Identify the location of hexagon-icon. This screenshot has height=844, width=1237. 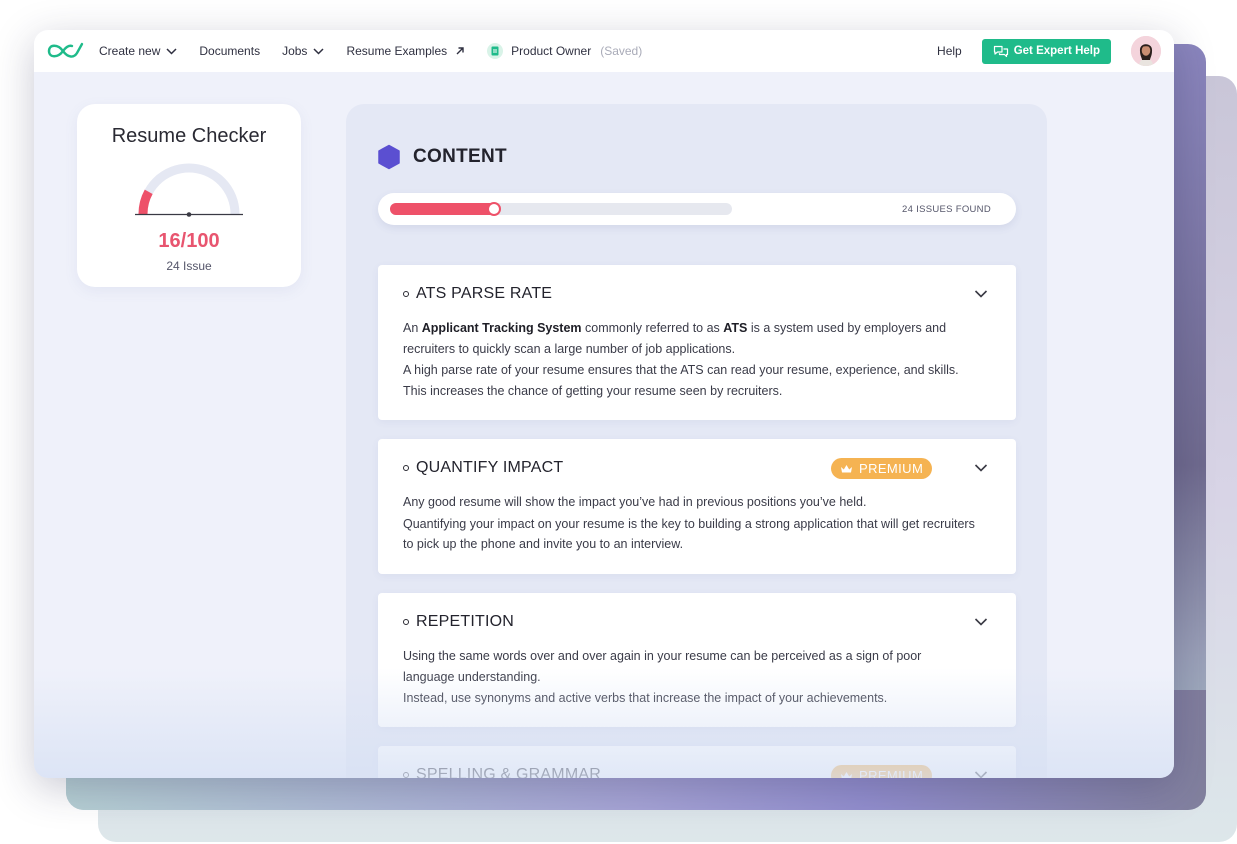
(389, 157).